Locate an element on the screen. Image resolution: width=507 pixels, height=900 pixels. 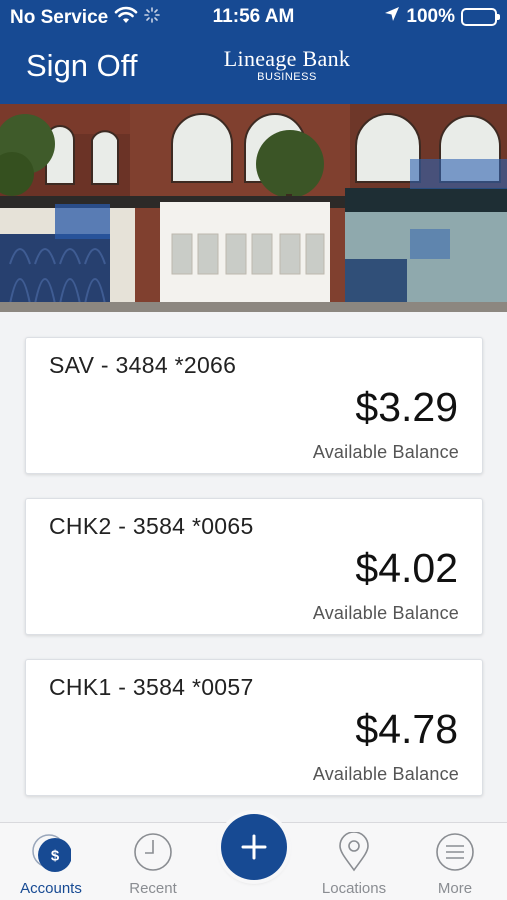
add-button is located at coordinates (254, 847).